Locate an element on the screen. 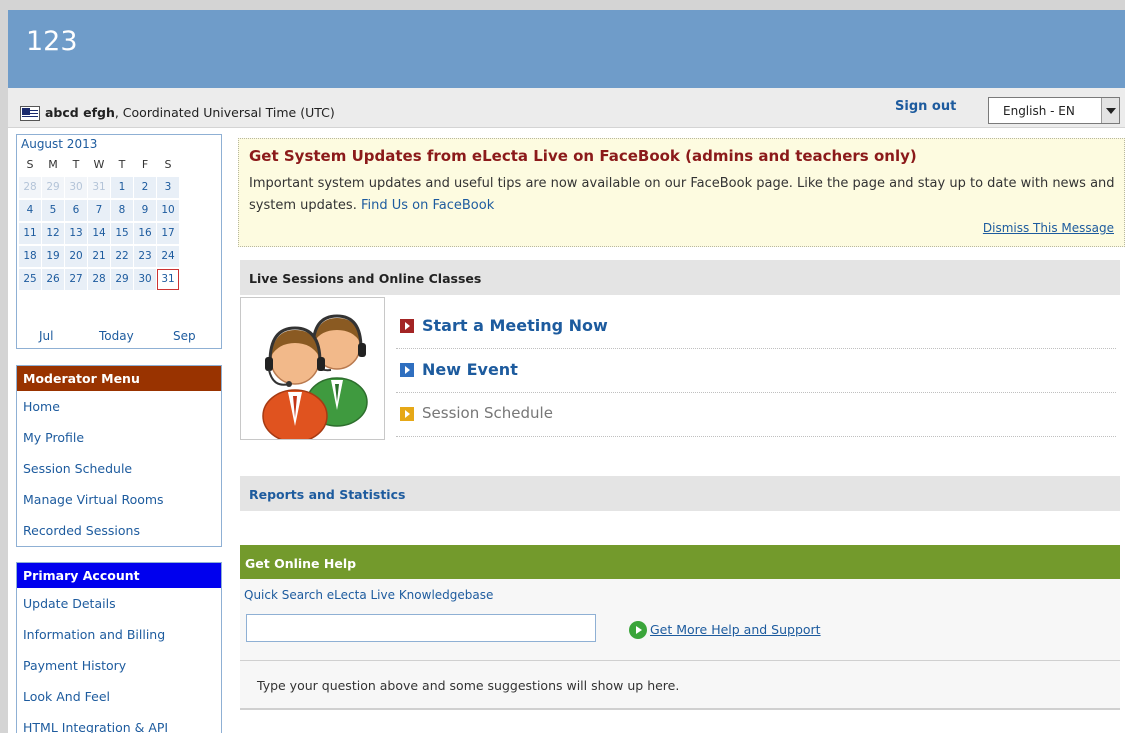 This screenshot has width=1125, height=733. calendar-day: 9 is located at coordinates (145, 210).